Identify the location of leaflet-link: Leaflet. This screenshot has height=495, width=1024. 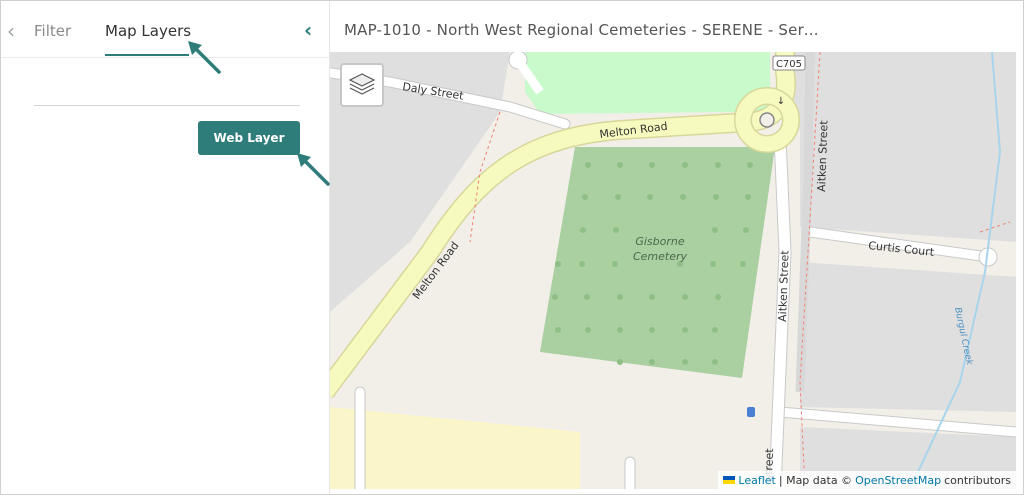
(756, 480).